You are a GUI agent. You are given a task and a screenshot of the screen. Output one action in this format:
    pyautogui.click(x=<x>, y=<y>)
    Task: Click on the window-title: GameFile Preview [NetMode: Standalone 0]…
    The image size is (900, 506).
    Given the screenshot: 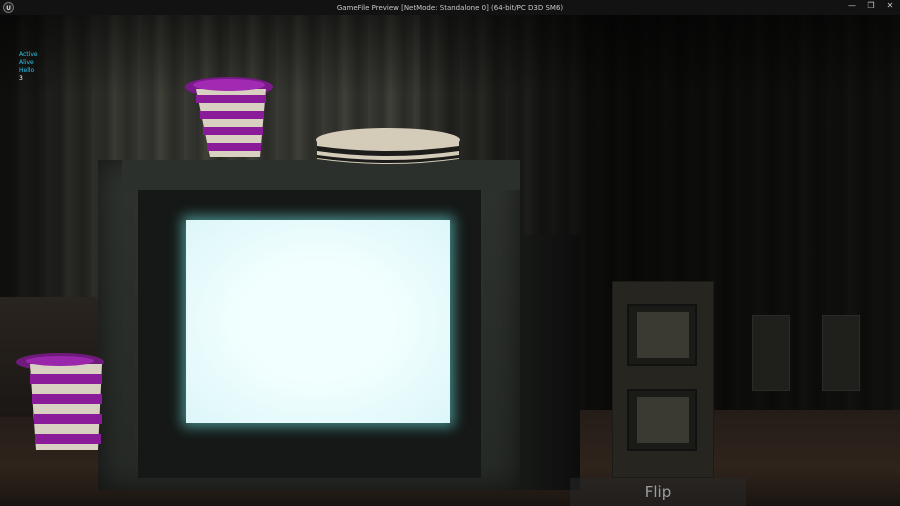 What is the action you would take?
    pyautogui.click(x=450, y=7)
    